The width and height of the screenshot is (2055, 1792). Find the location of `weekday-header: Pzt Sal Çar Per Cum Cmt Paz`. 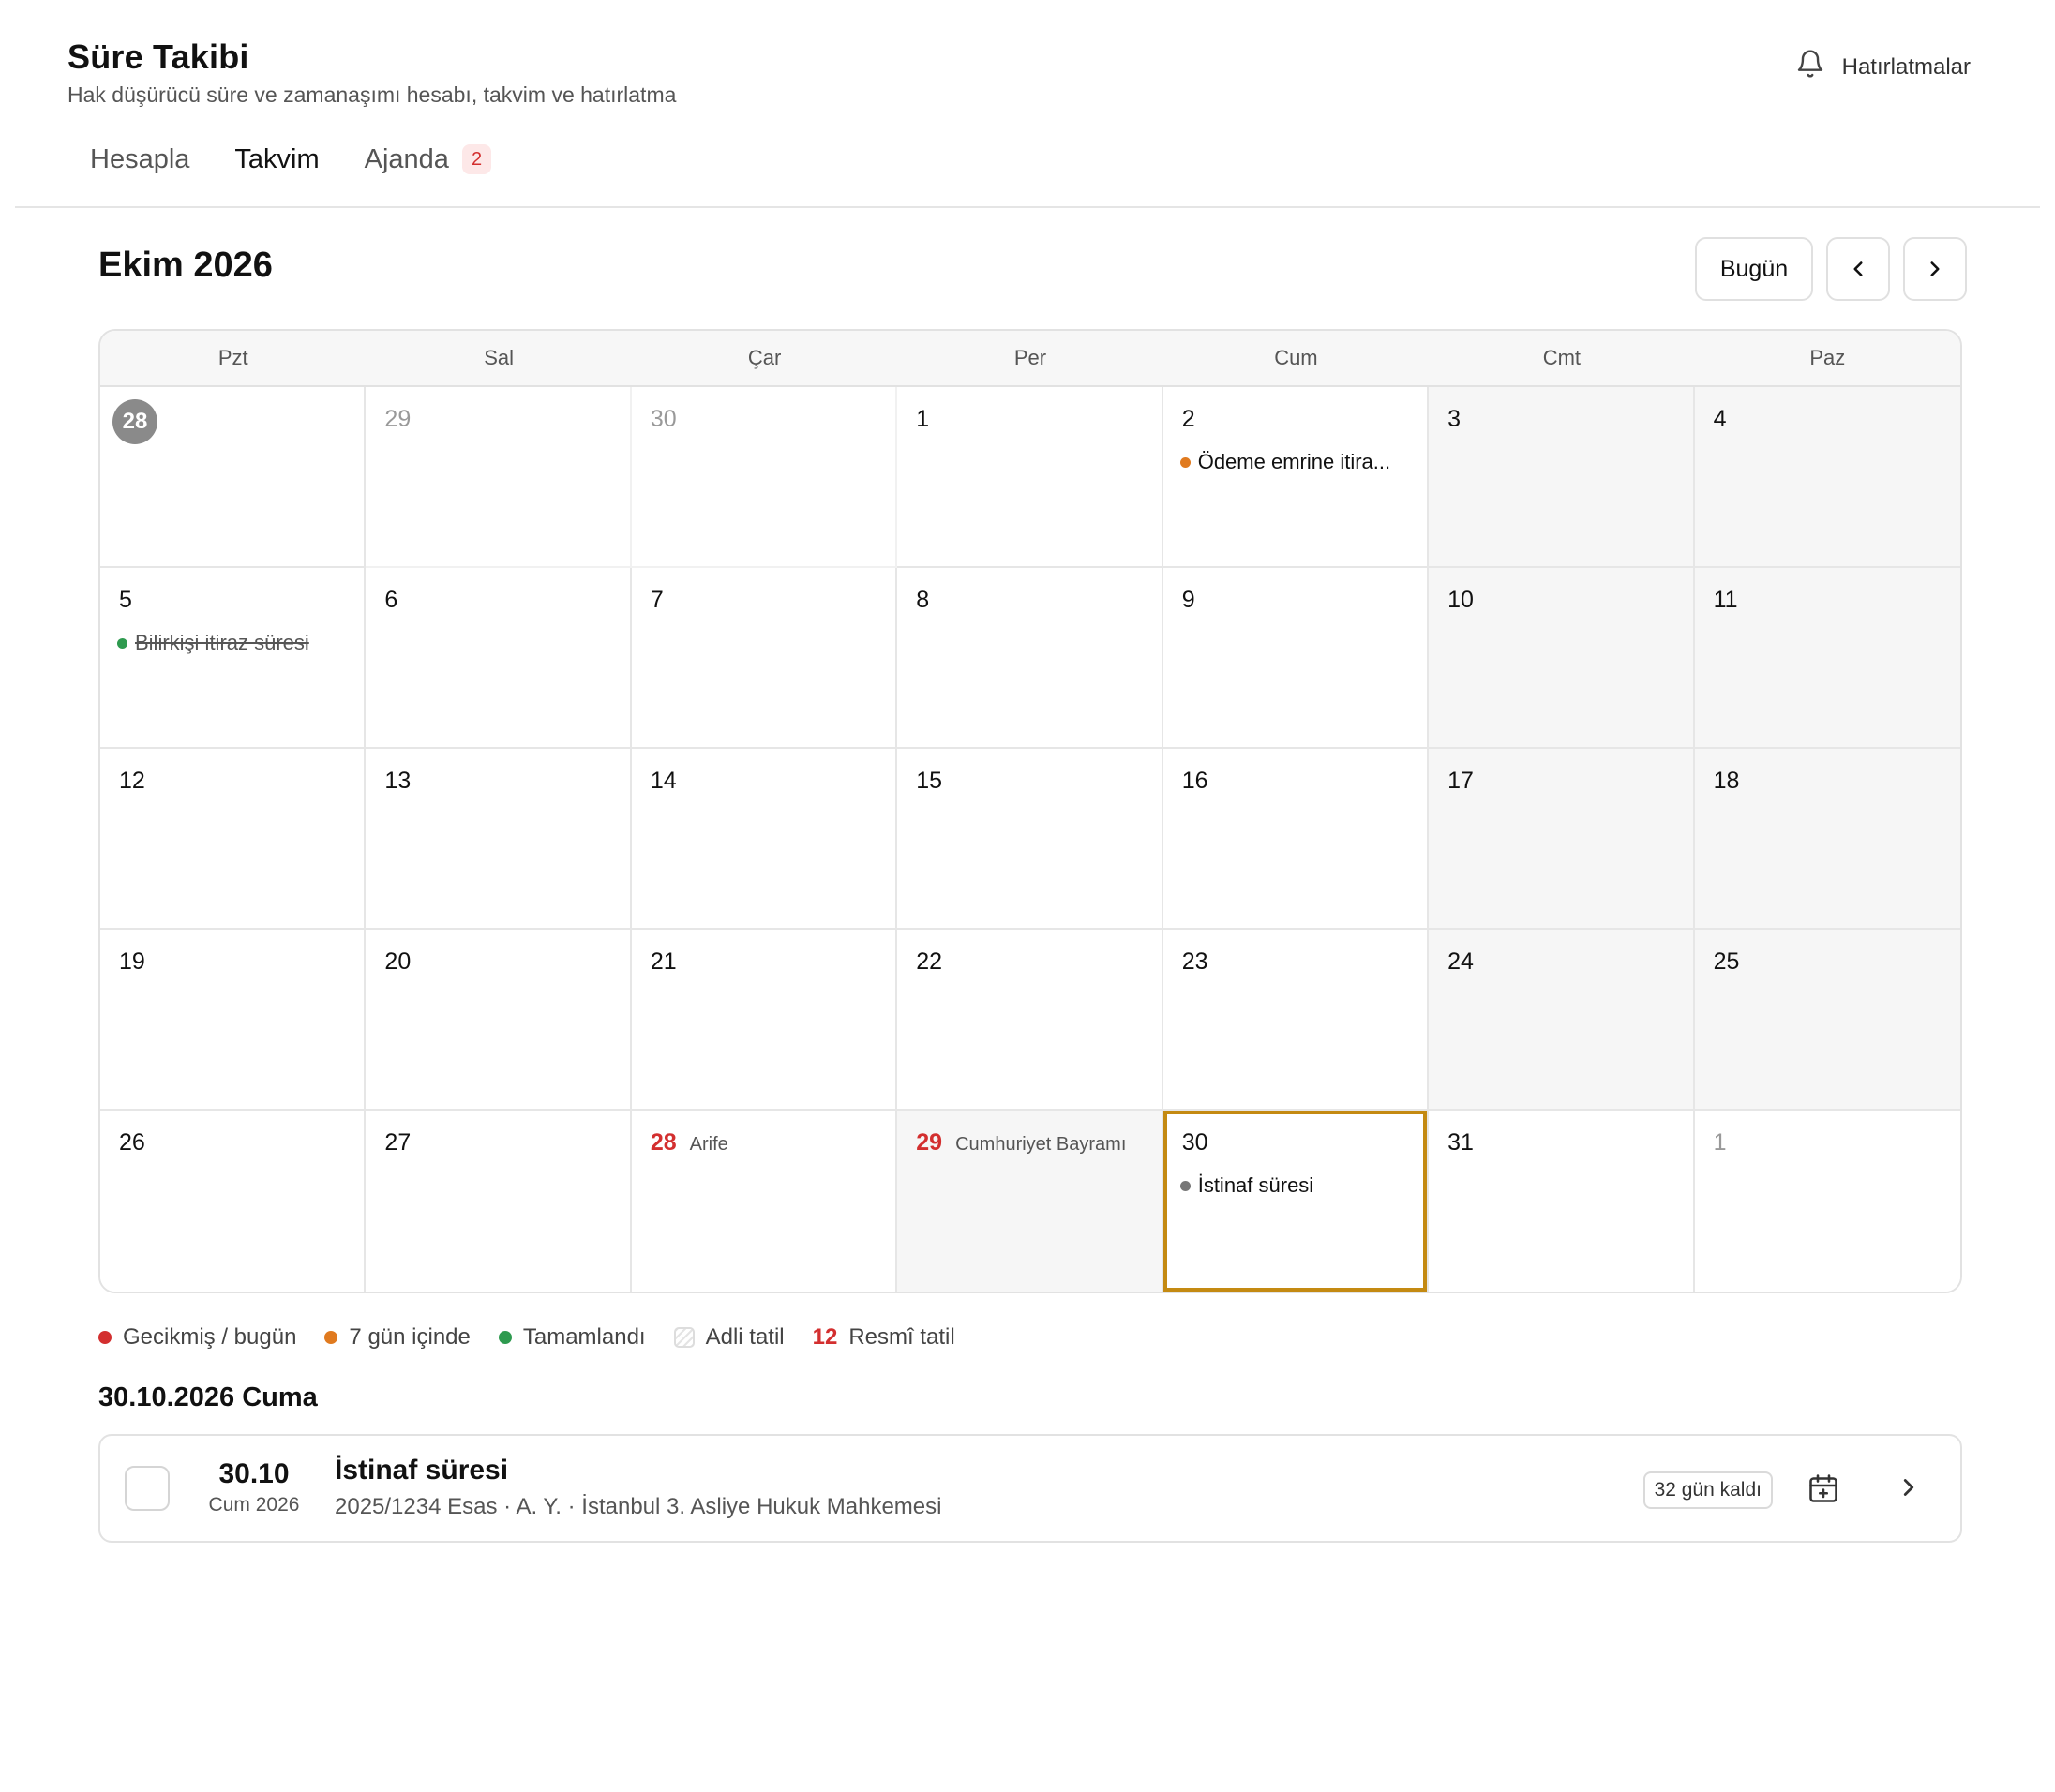

weekday-header: Pzt Sal Çar Per Cum Cmt Paz is located at coordinates (1030, 359).